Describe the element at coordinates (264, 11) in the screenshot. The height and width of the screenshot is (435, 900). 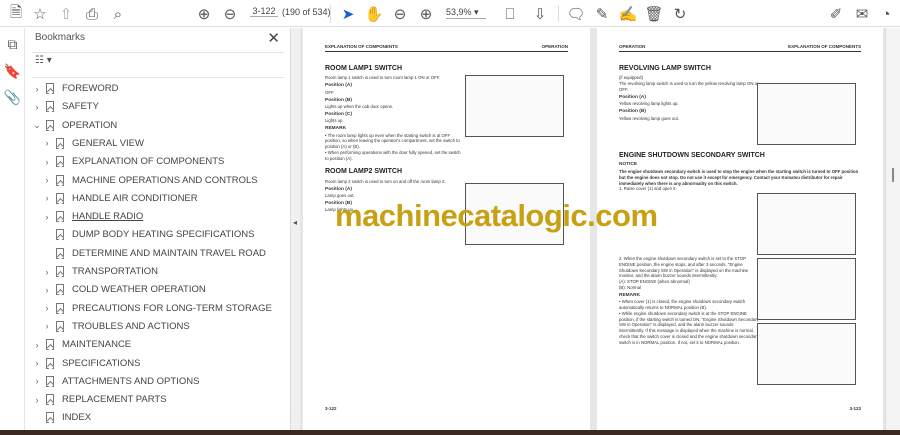
I see `page-number-input: 3-122` at that location.